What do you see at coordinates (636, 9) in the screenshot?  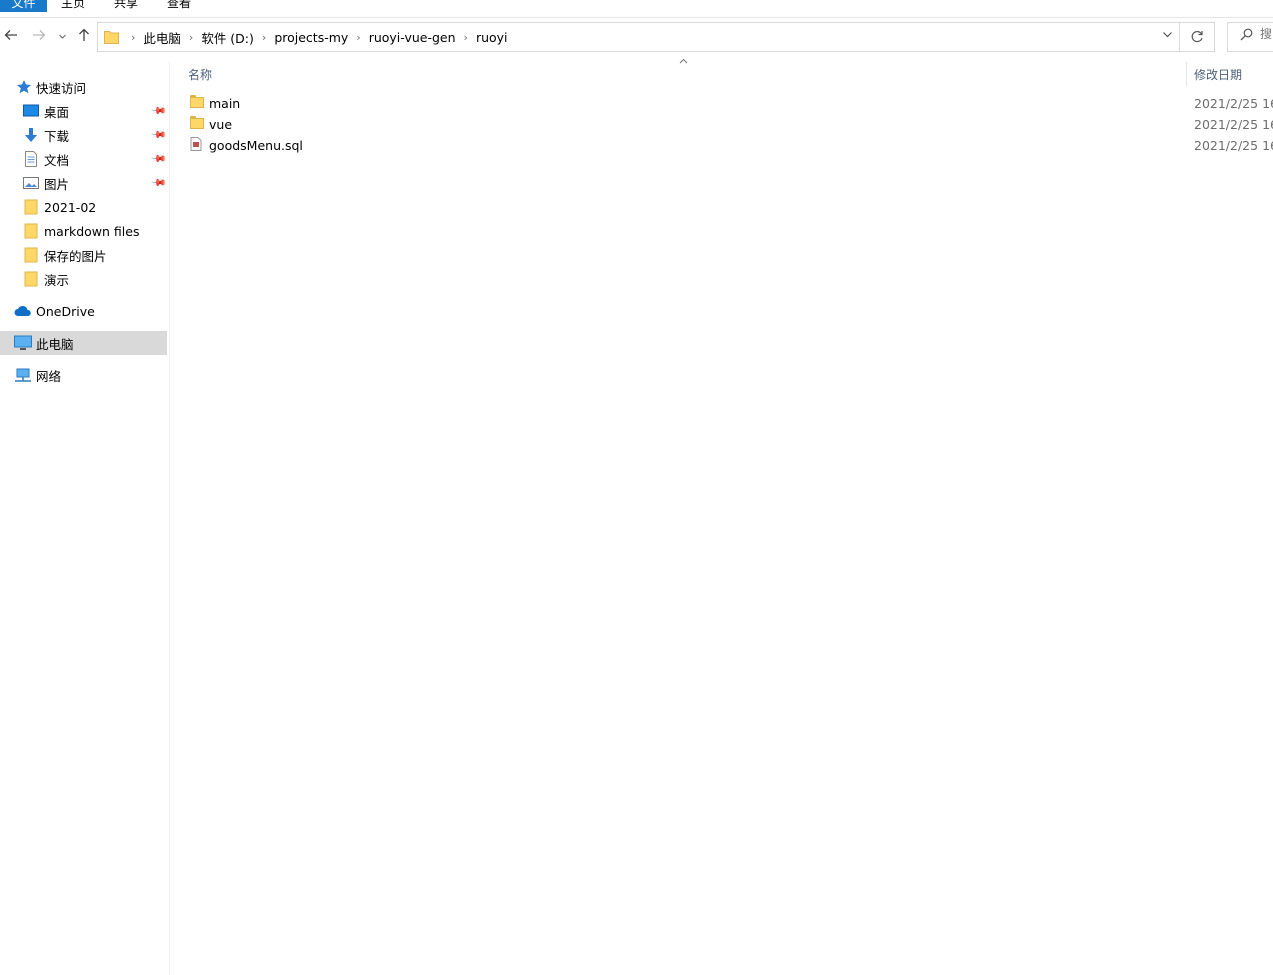 I see `ribbon-tabs: 文件 主页 共享 查看` at bounding box center [636, 9].